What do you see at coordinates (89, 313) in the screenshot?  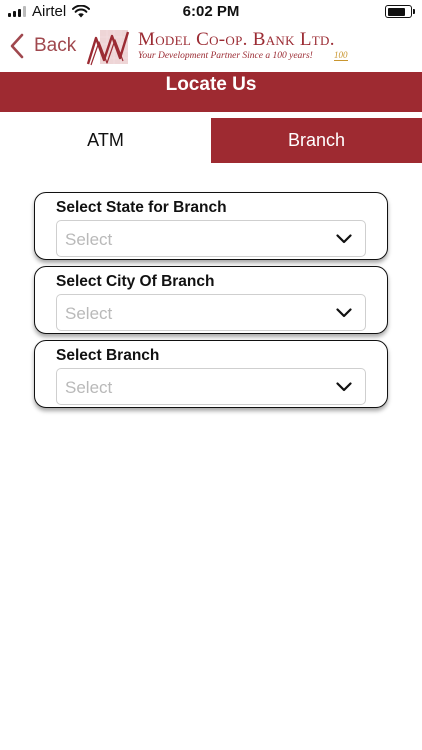 I see `city-select-value: Select` at bounding box center [89, 313].